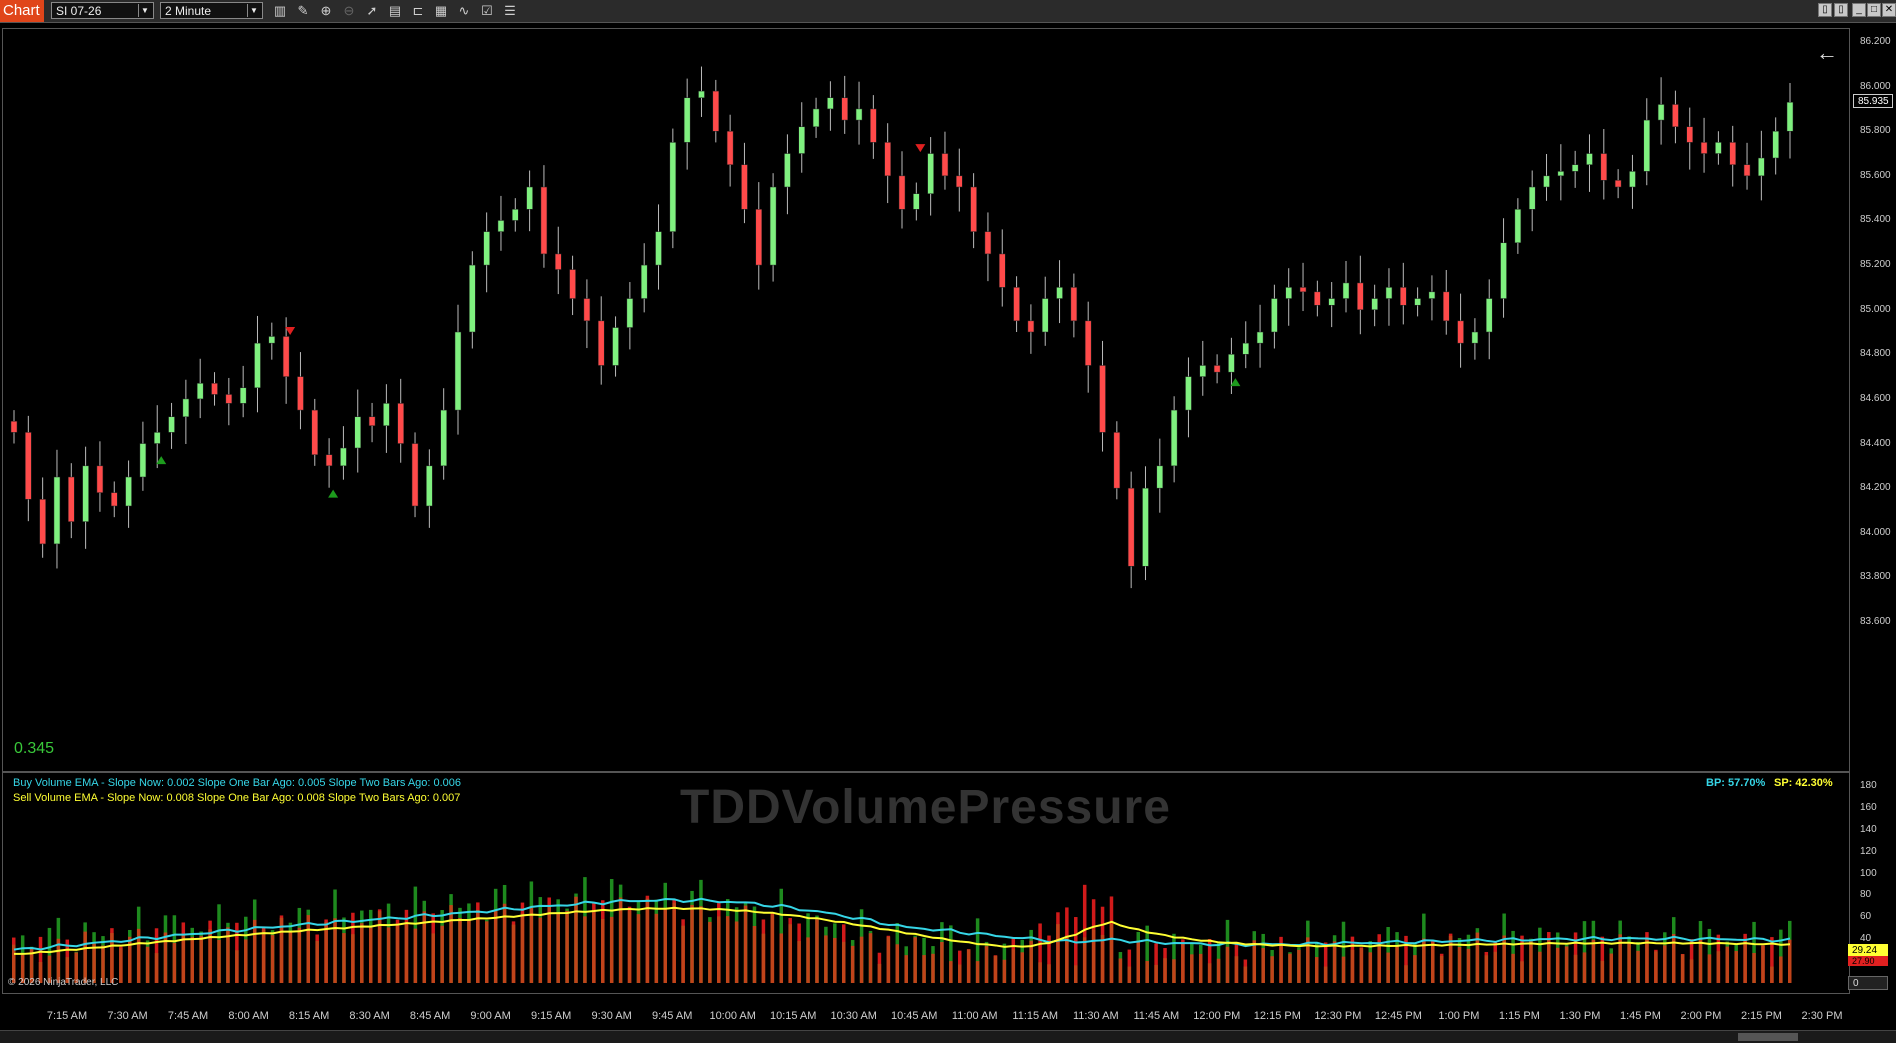 This screenshot has height=1043, width=1896. What do you see at coordinates (1866, 939) in the screenshot?
I see `indicator-tick-label: 40` at bounding box center [1866, 939].